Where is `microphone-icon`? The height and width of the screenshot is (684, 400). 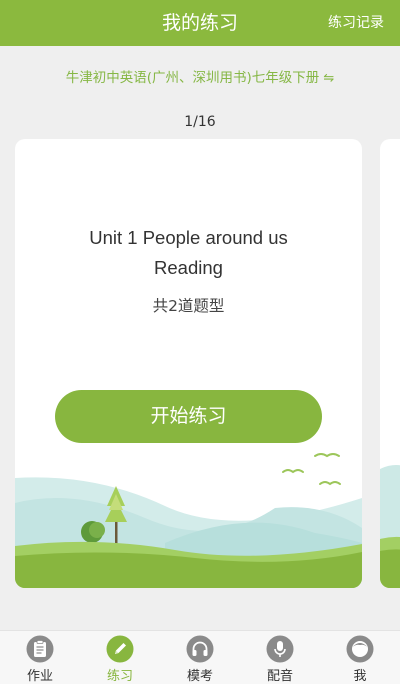 microphone-icon is located at coordinates (280, 649).